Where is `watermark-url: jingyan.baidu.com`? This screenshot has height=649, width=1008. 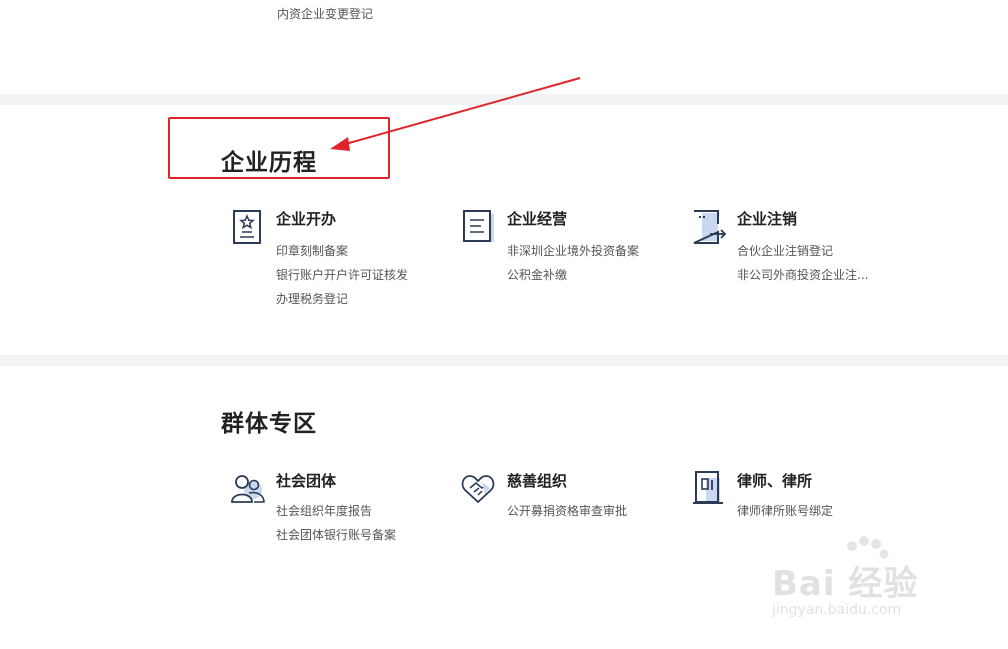
watermark-url: jingyan.baidu.com is located at coordinates (837, 610).